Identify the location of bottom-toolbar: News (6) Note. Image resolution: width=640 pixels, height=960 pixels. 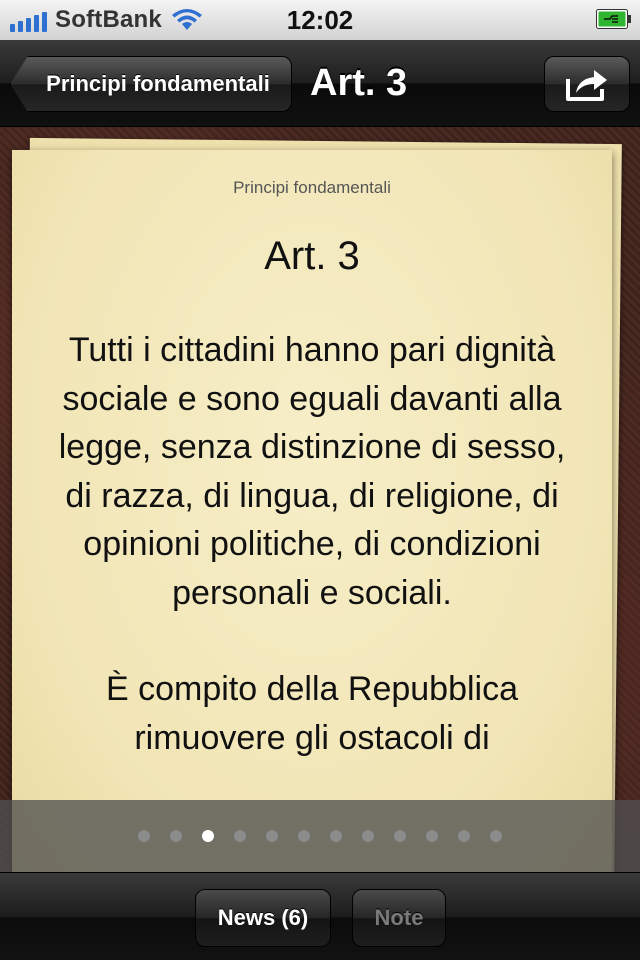
(320, 916).